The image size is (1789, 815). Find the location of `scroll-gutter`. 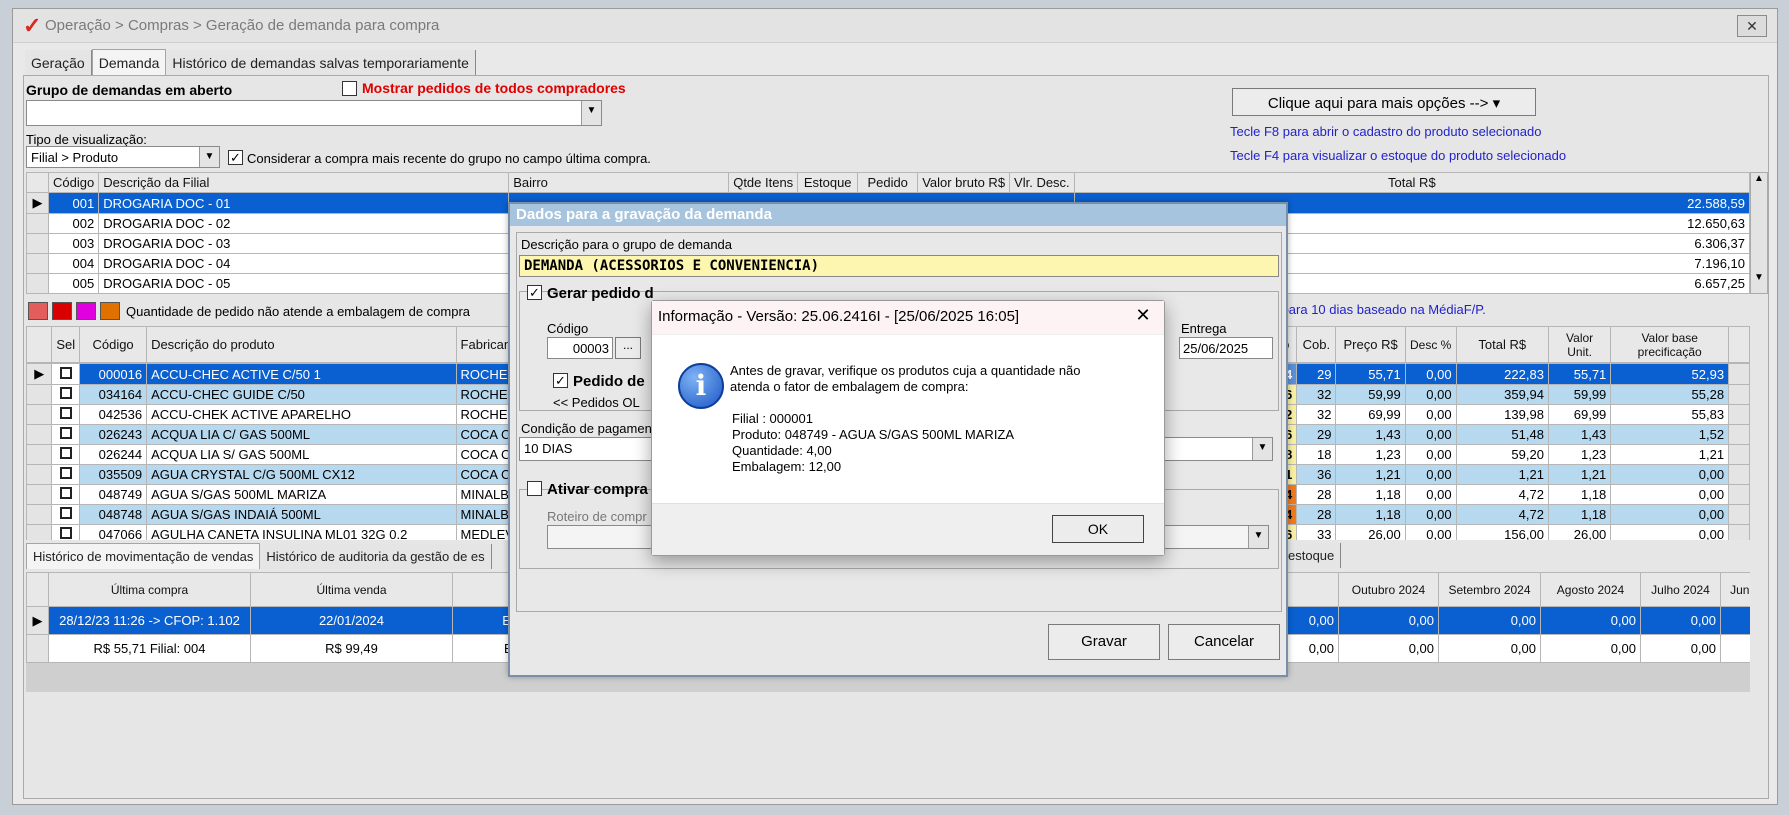

scroll-gutter is located at coordinates (1739, 374).